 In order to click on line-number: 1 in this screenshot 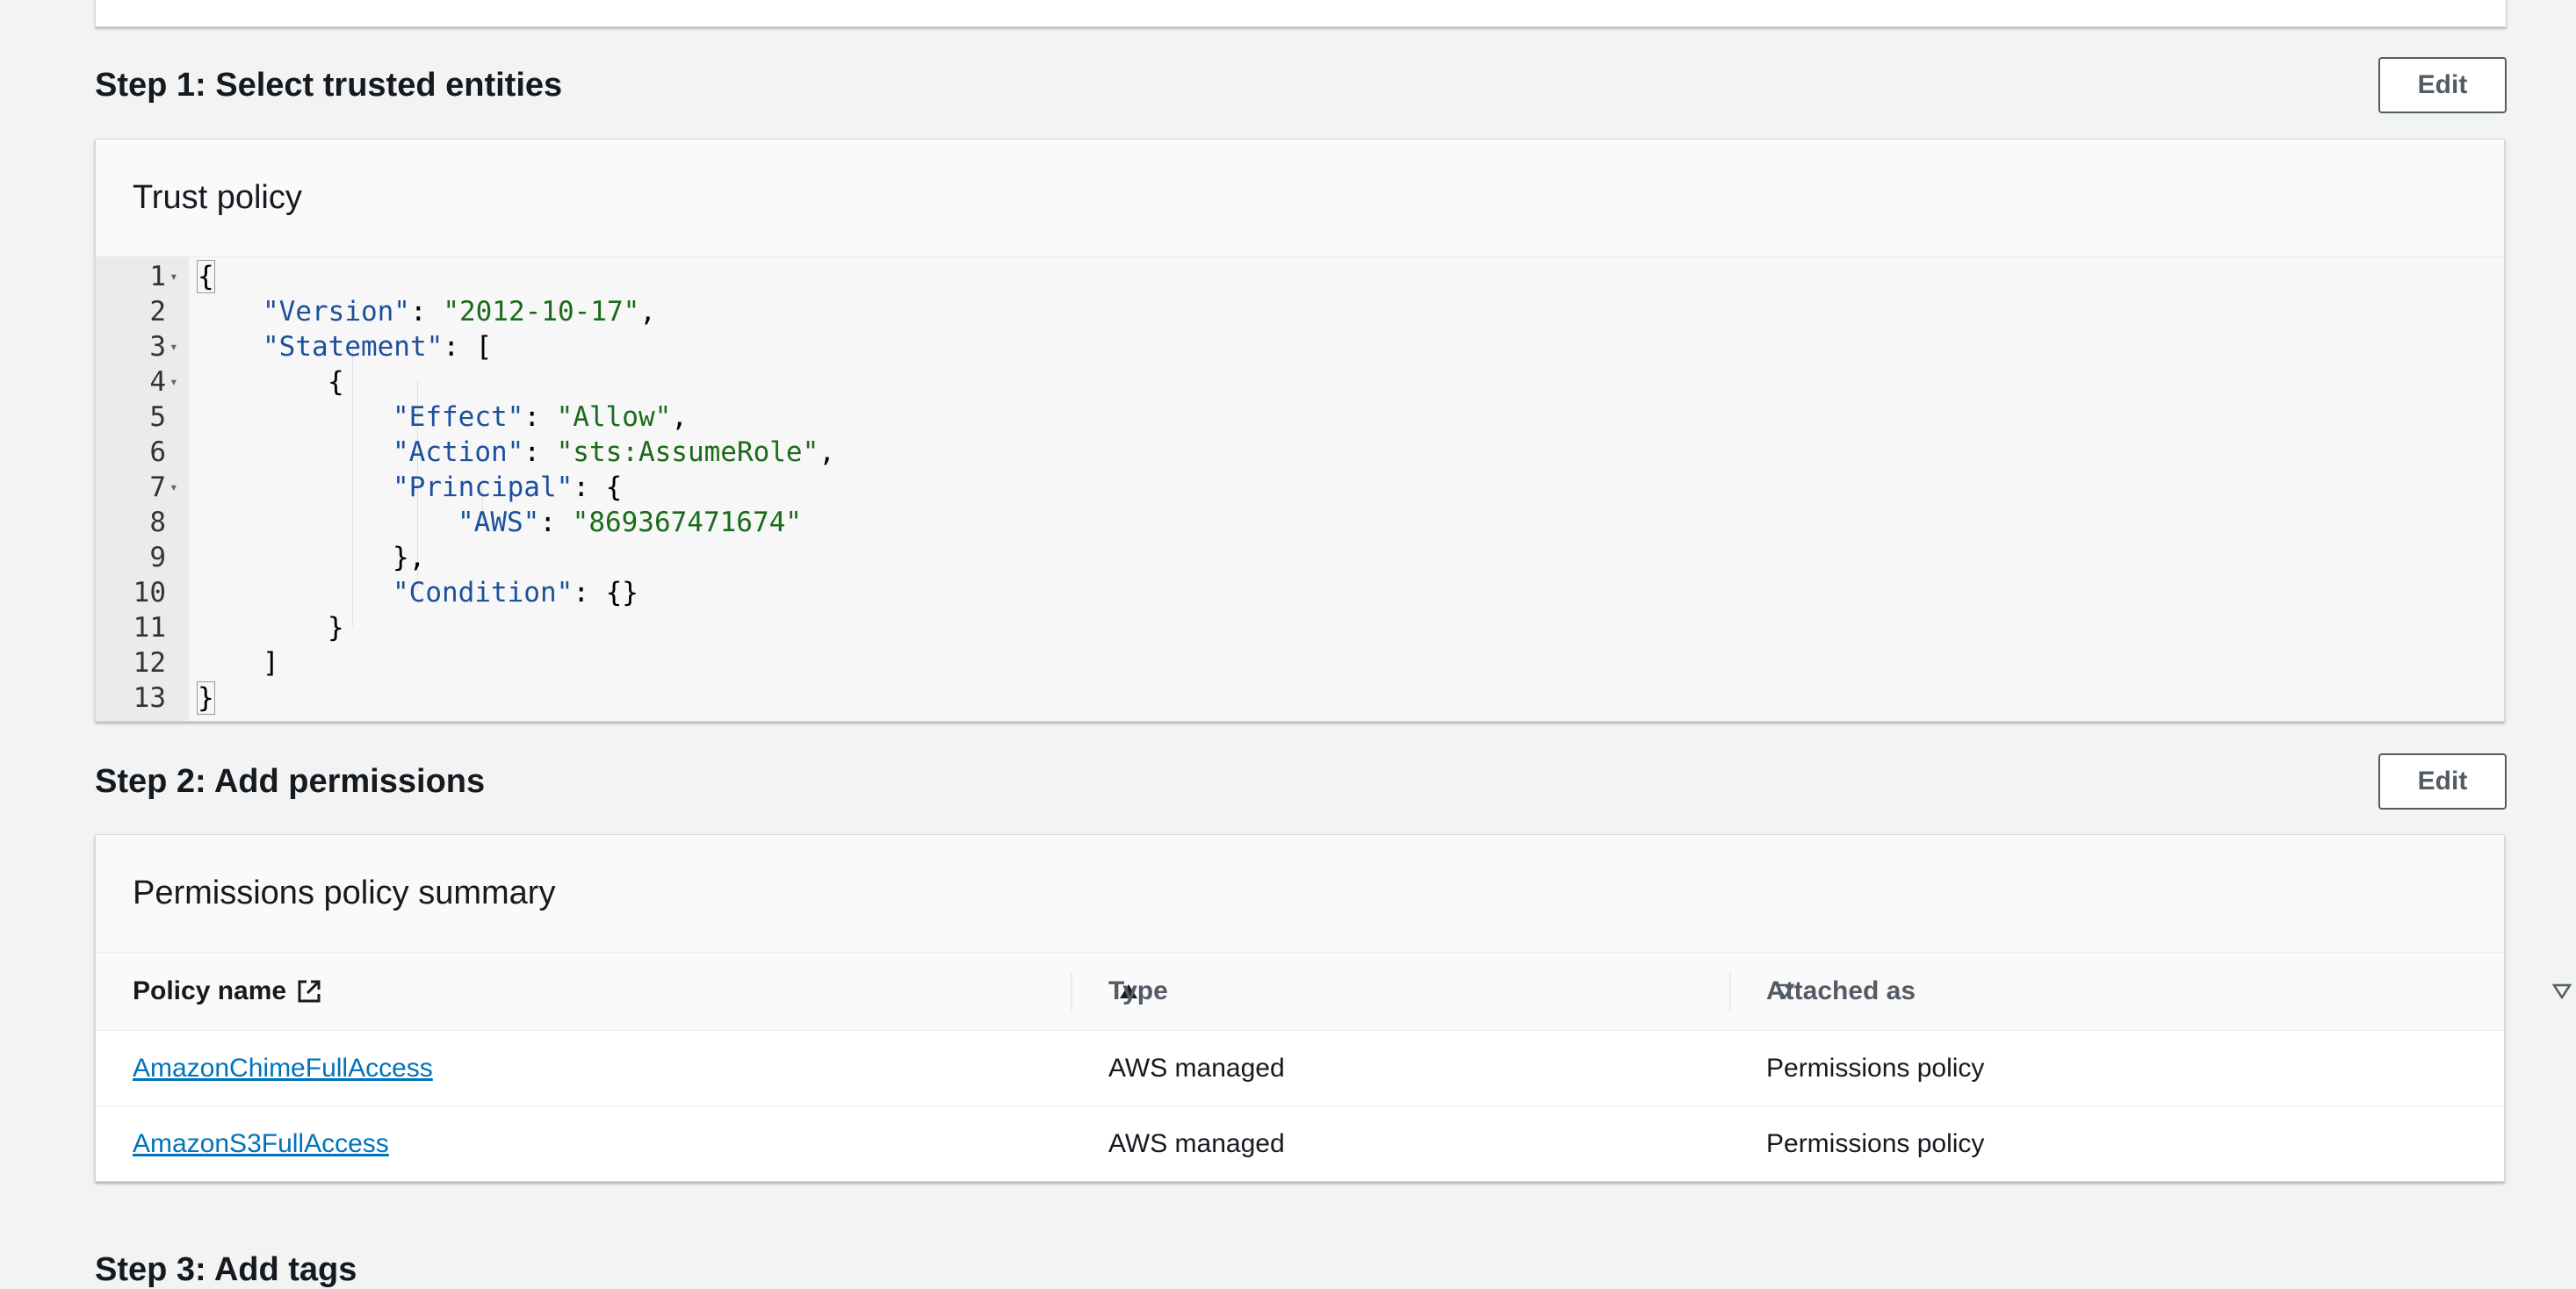, I will do `click(157, 276)`.